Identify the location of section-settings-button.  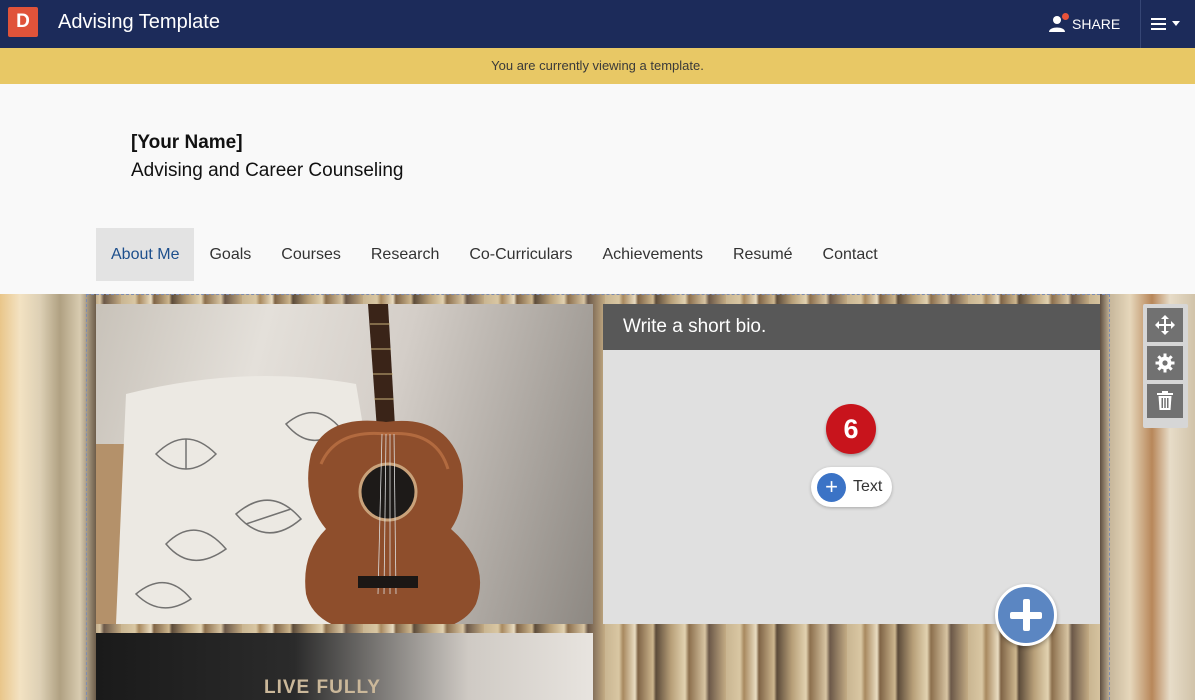
(1165, 363).